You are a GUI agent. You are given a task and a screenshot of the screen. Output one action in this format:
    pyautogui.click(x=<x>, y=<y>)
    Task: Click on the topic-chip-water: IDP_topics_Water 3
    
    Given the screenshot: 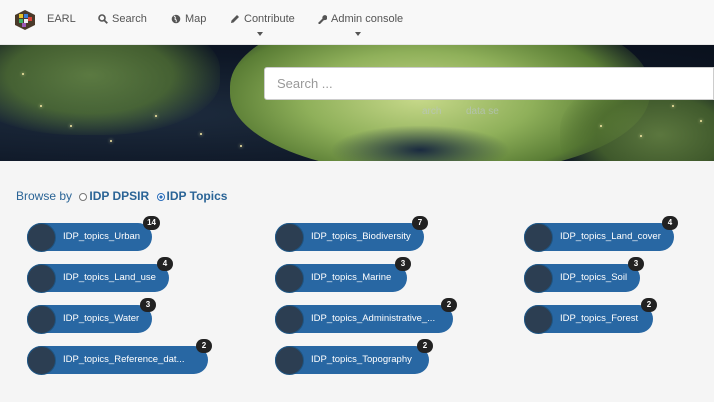 What is the action you would take?
    pyautogui.click(x=91, y=316)
    